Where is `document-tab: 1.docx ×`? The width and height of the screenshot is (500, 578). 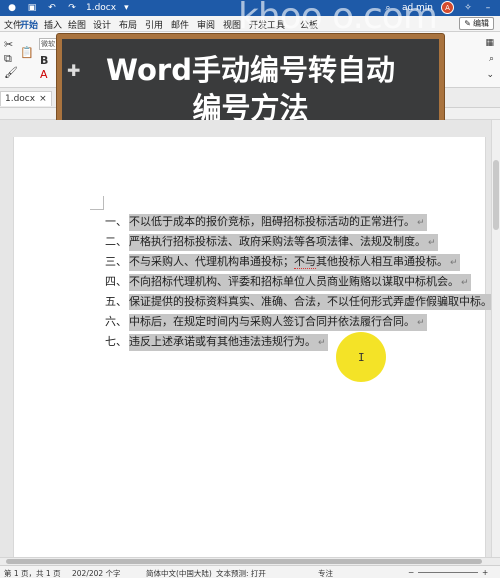 document-tab: 1.docx × is located at coordinates (26, 98).